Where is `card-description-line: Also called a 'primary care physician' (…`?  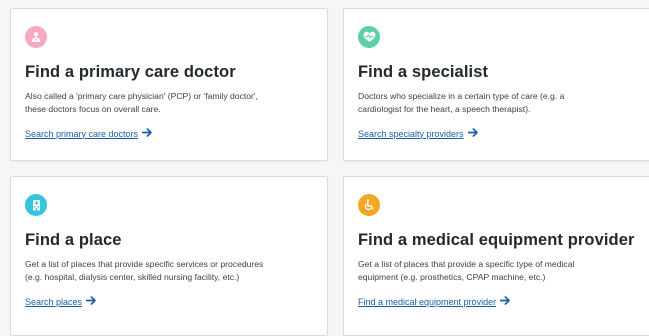
card-description-line: Also called a 'primary care physician' (… is located at coordinates (141, 96).